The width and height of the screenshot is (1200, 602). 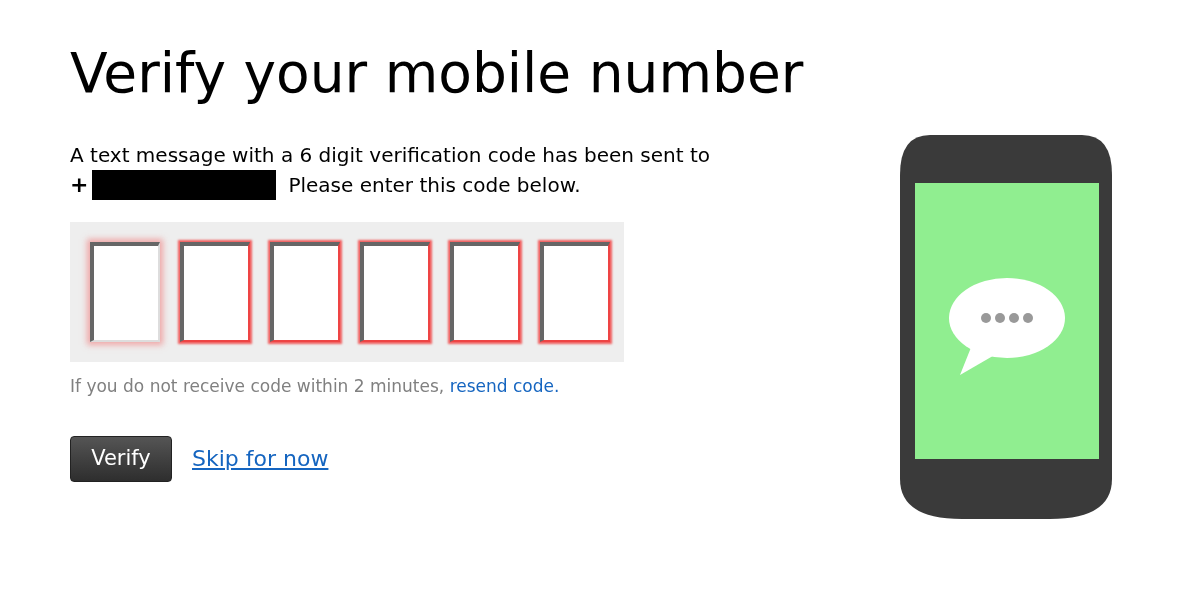 I want to click on resend-code-link: resend code., so click(x=504, y=386).